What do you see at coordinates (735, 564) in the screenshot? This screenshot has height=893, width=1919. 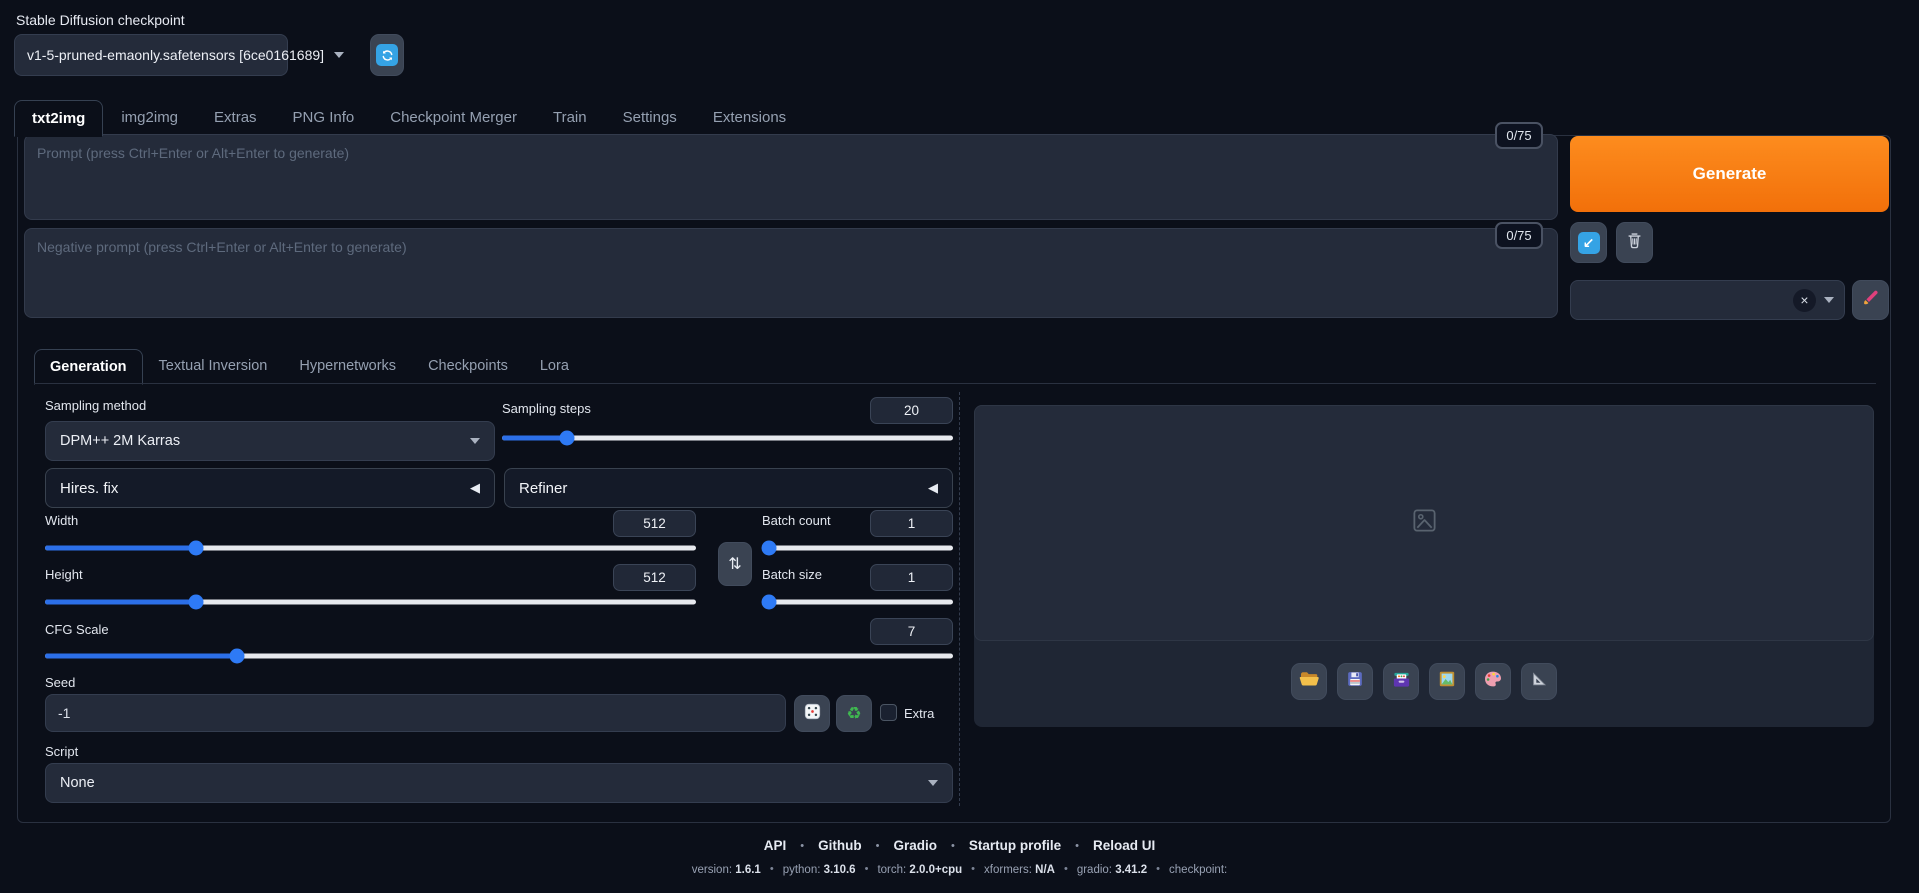 I see `swap-width-height-button: ⇅` at bounding box center [735, 564].